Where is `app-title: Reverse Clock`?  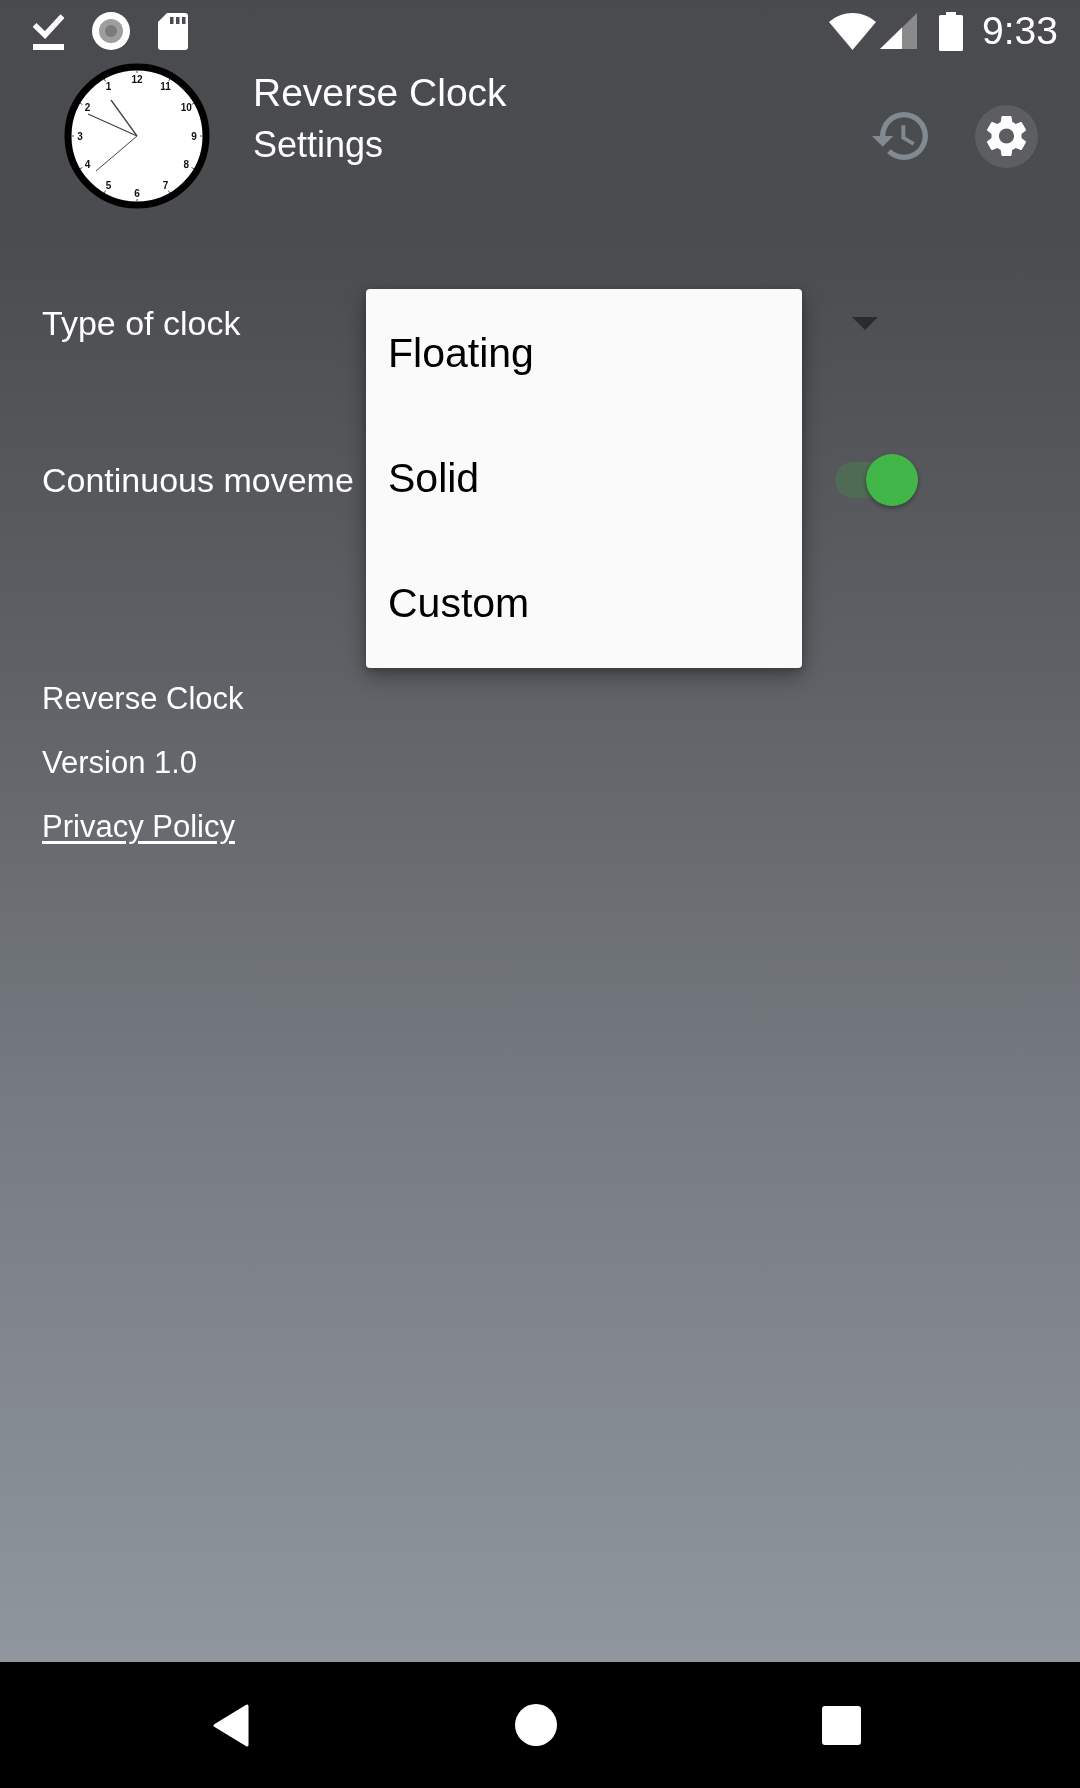 app-title: Reverse Clock is located at coordinates (380, 93).